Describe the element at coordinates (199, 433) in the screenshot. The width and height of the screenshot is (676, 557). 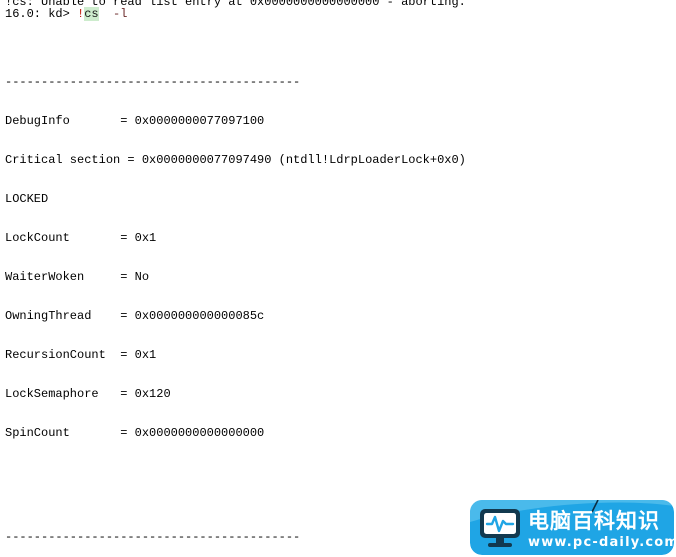
I see `value-spin-count: 0x0000000000000000` at that location.